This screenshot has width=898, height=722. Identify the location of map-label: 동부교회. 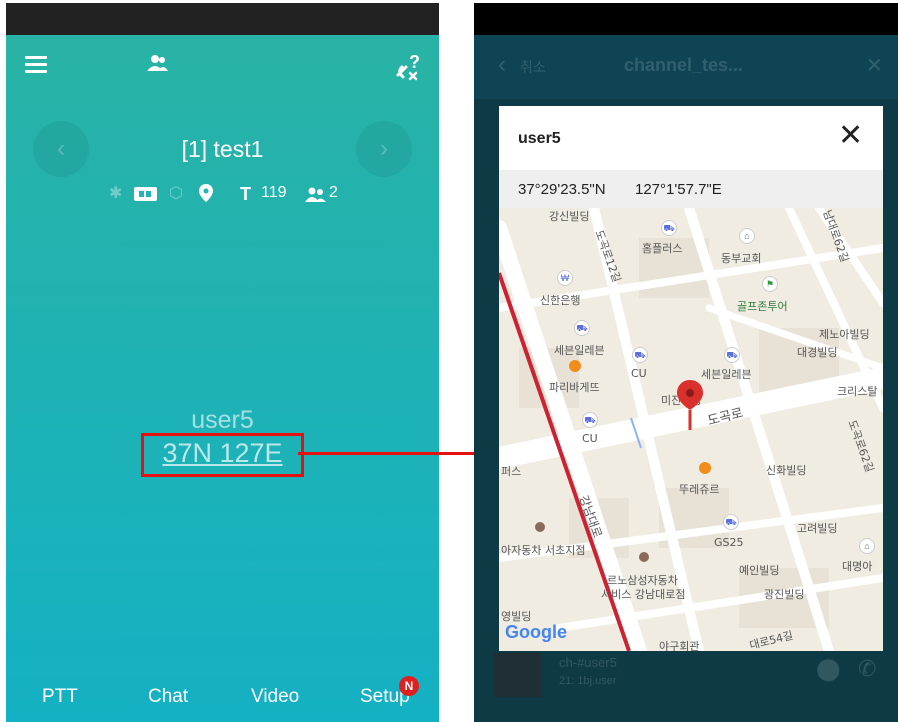
(741, 258).